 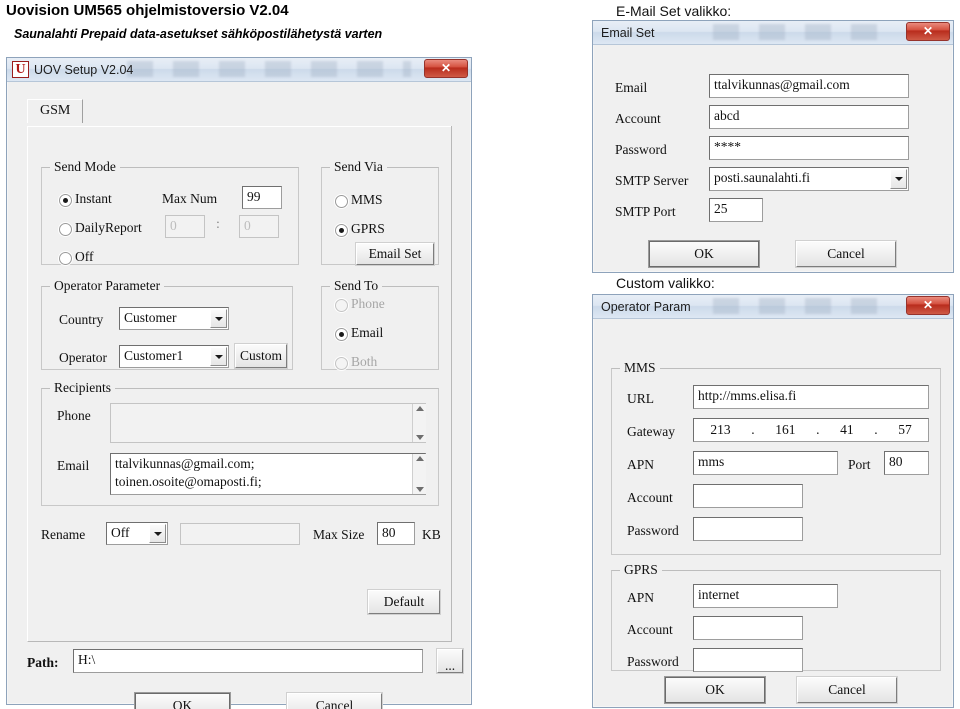 I want to click on mms-group-label: MMS, so click(x=640, y=368).